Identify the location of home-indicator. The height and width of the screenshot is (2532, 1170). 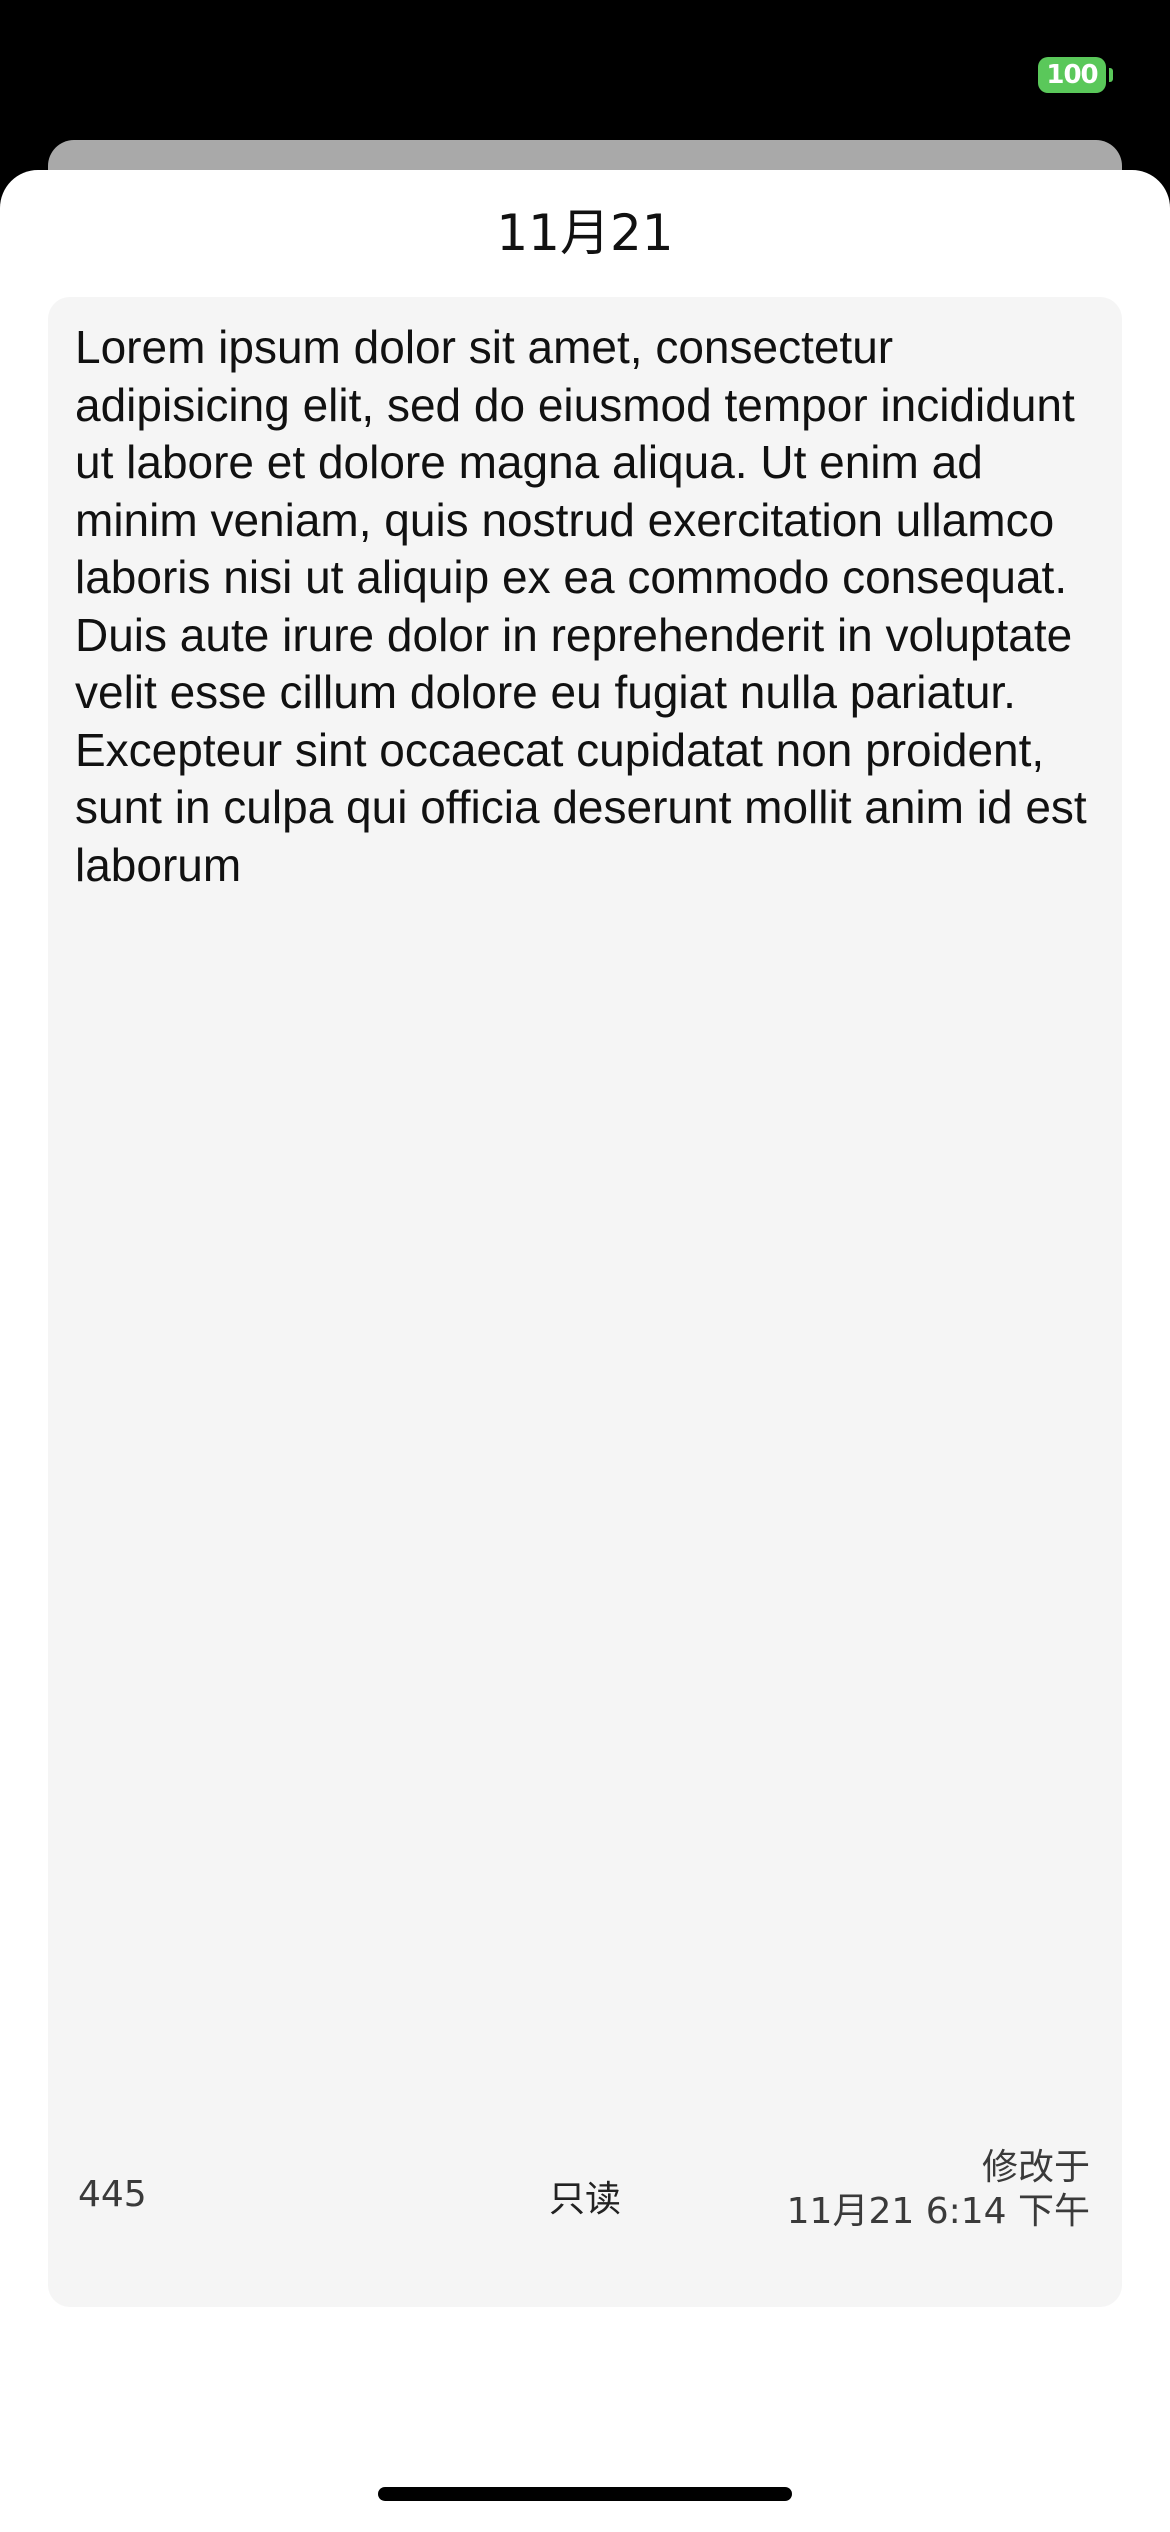
(585, 2494).